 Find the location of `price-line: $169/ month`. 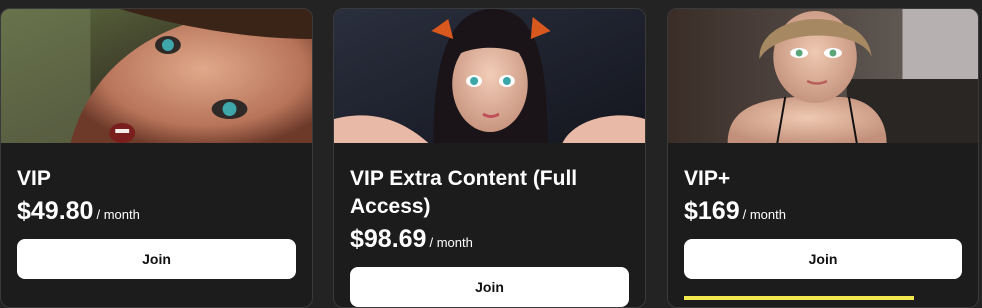

price-line: $169/ month is located at coordinates (823, 211).